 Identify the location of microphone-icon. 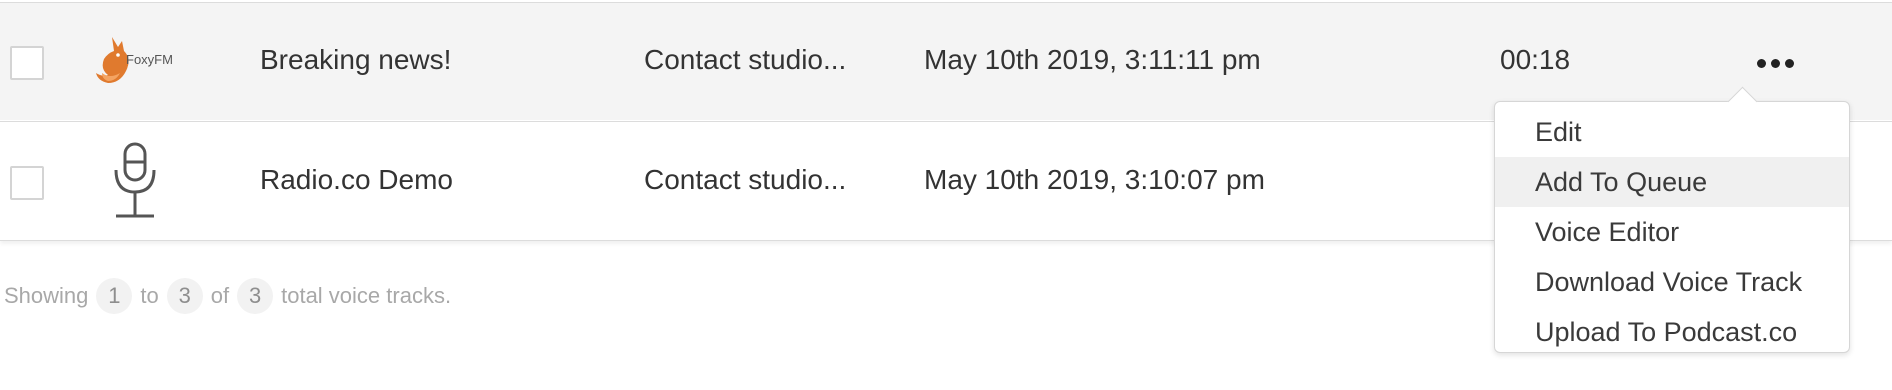
(135, 181).